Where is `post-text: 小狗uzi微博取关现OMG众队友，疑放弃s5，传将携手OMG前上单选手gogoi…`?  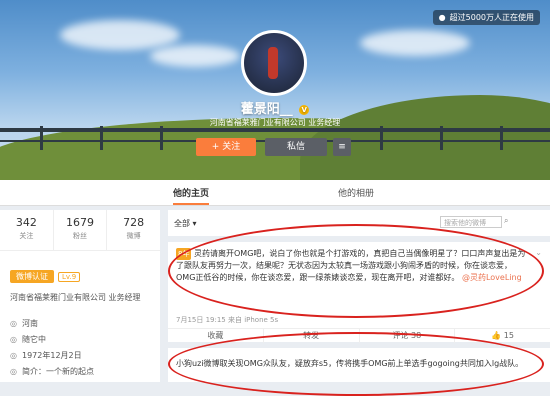 post-text: 小狗uzi微博取关现OMG众队友，疑放弃s5，传将携手OMG前上单选手gogoi… is located at coordinates (350, 363).